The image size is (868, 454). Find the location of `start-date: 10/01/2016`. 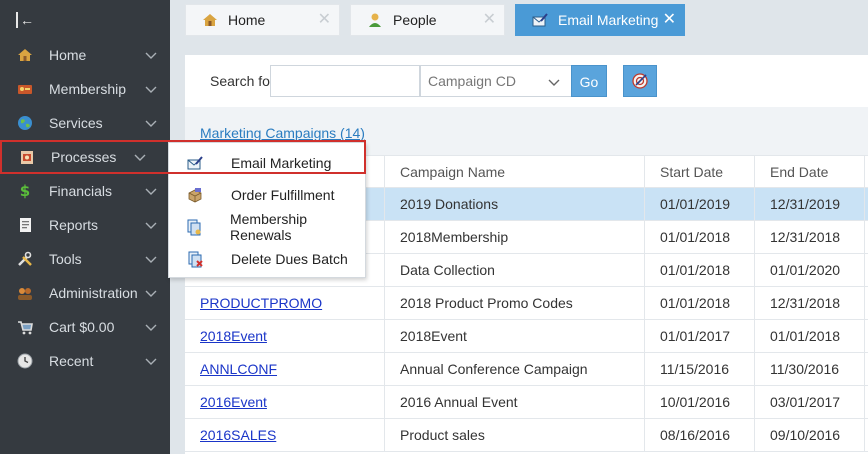

start-date: 10/01/2016 is located at coordinates (695, 402).